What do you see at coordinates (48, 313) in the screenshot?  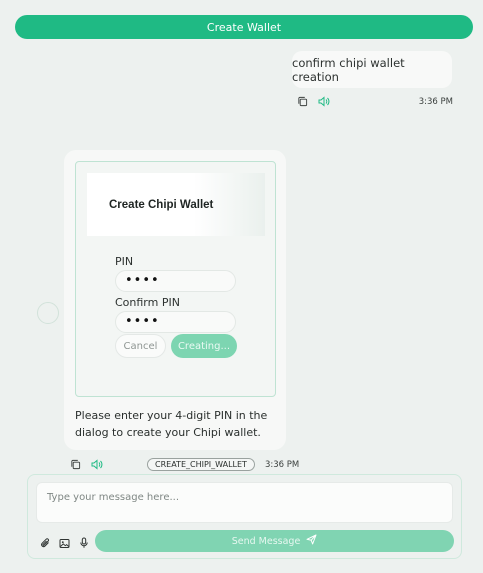 I see `bot-avatar` at bounding box center [48, 313].